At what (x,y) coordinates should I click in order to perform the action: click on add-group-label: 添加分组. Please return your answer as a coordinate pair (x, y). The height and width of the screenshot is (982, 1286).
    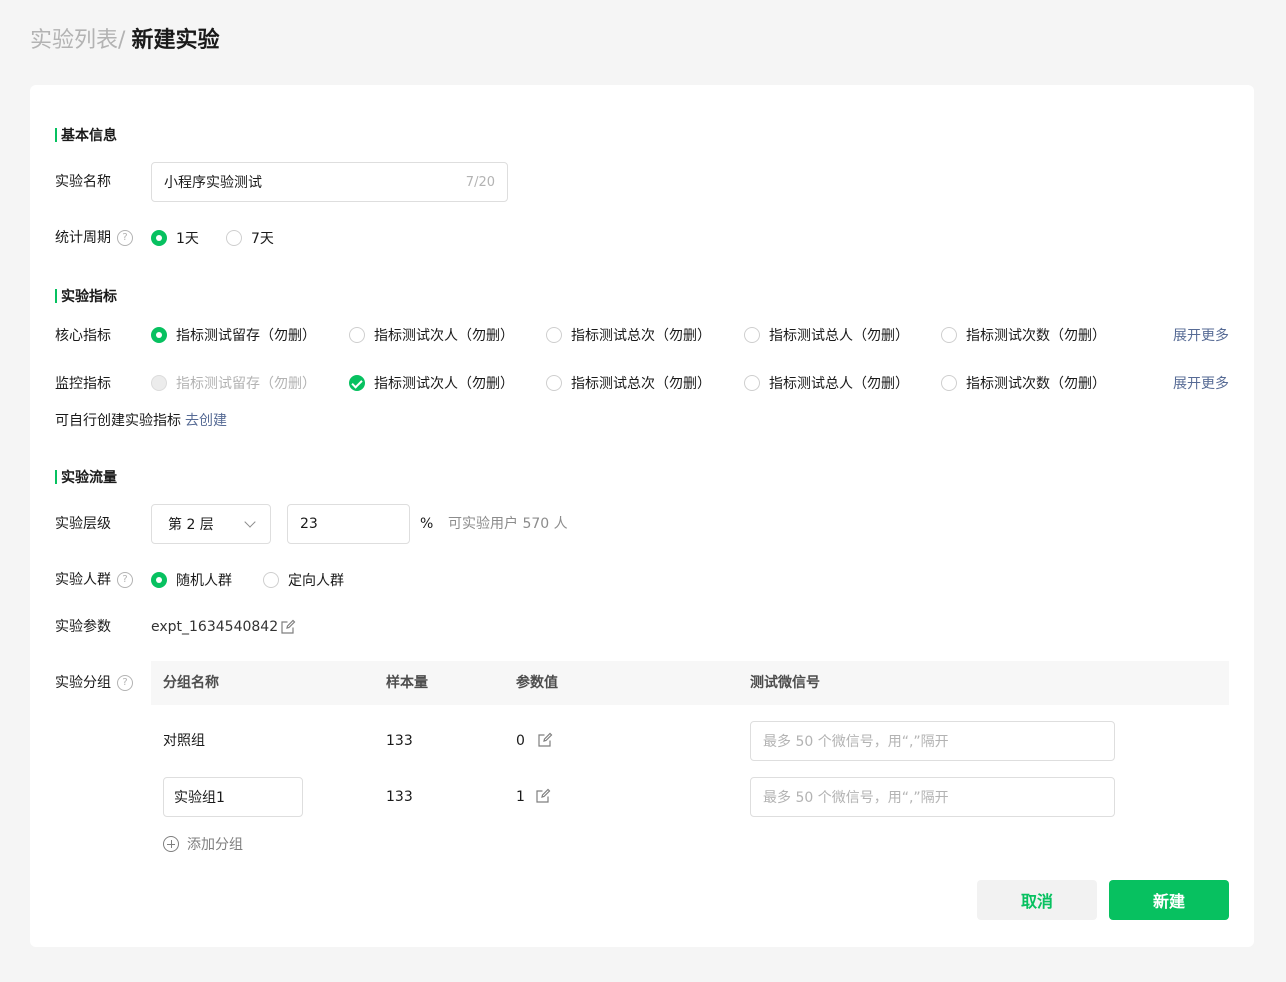
    Looking at the image, I should click on (215, 845).